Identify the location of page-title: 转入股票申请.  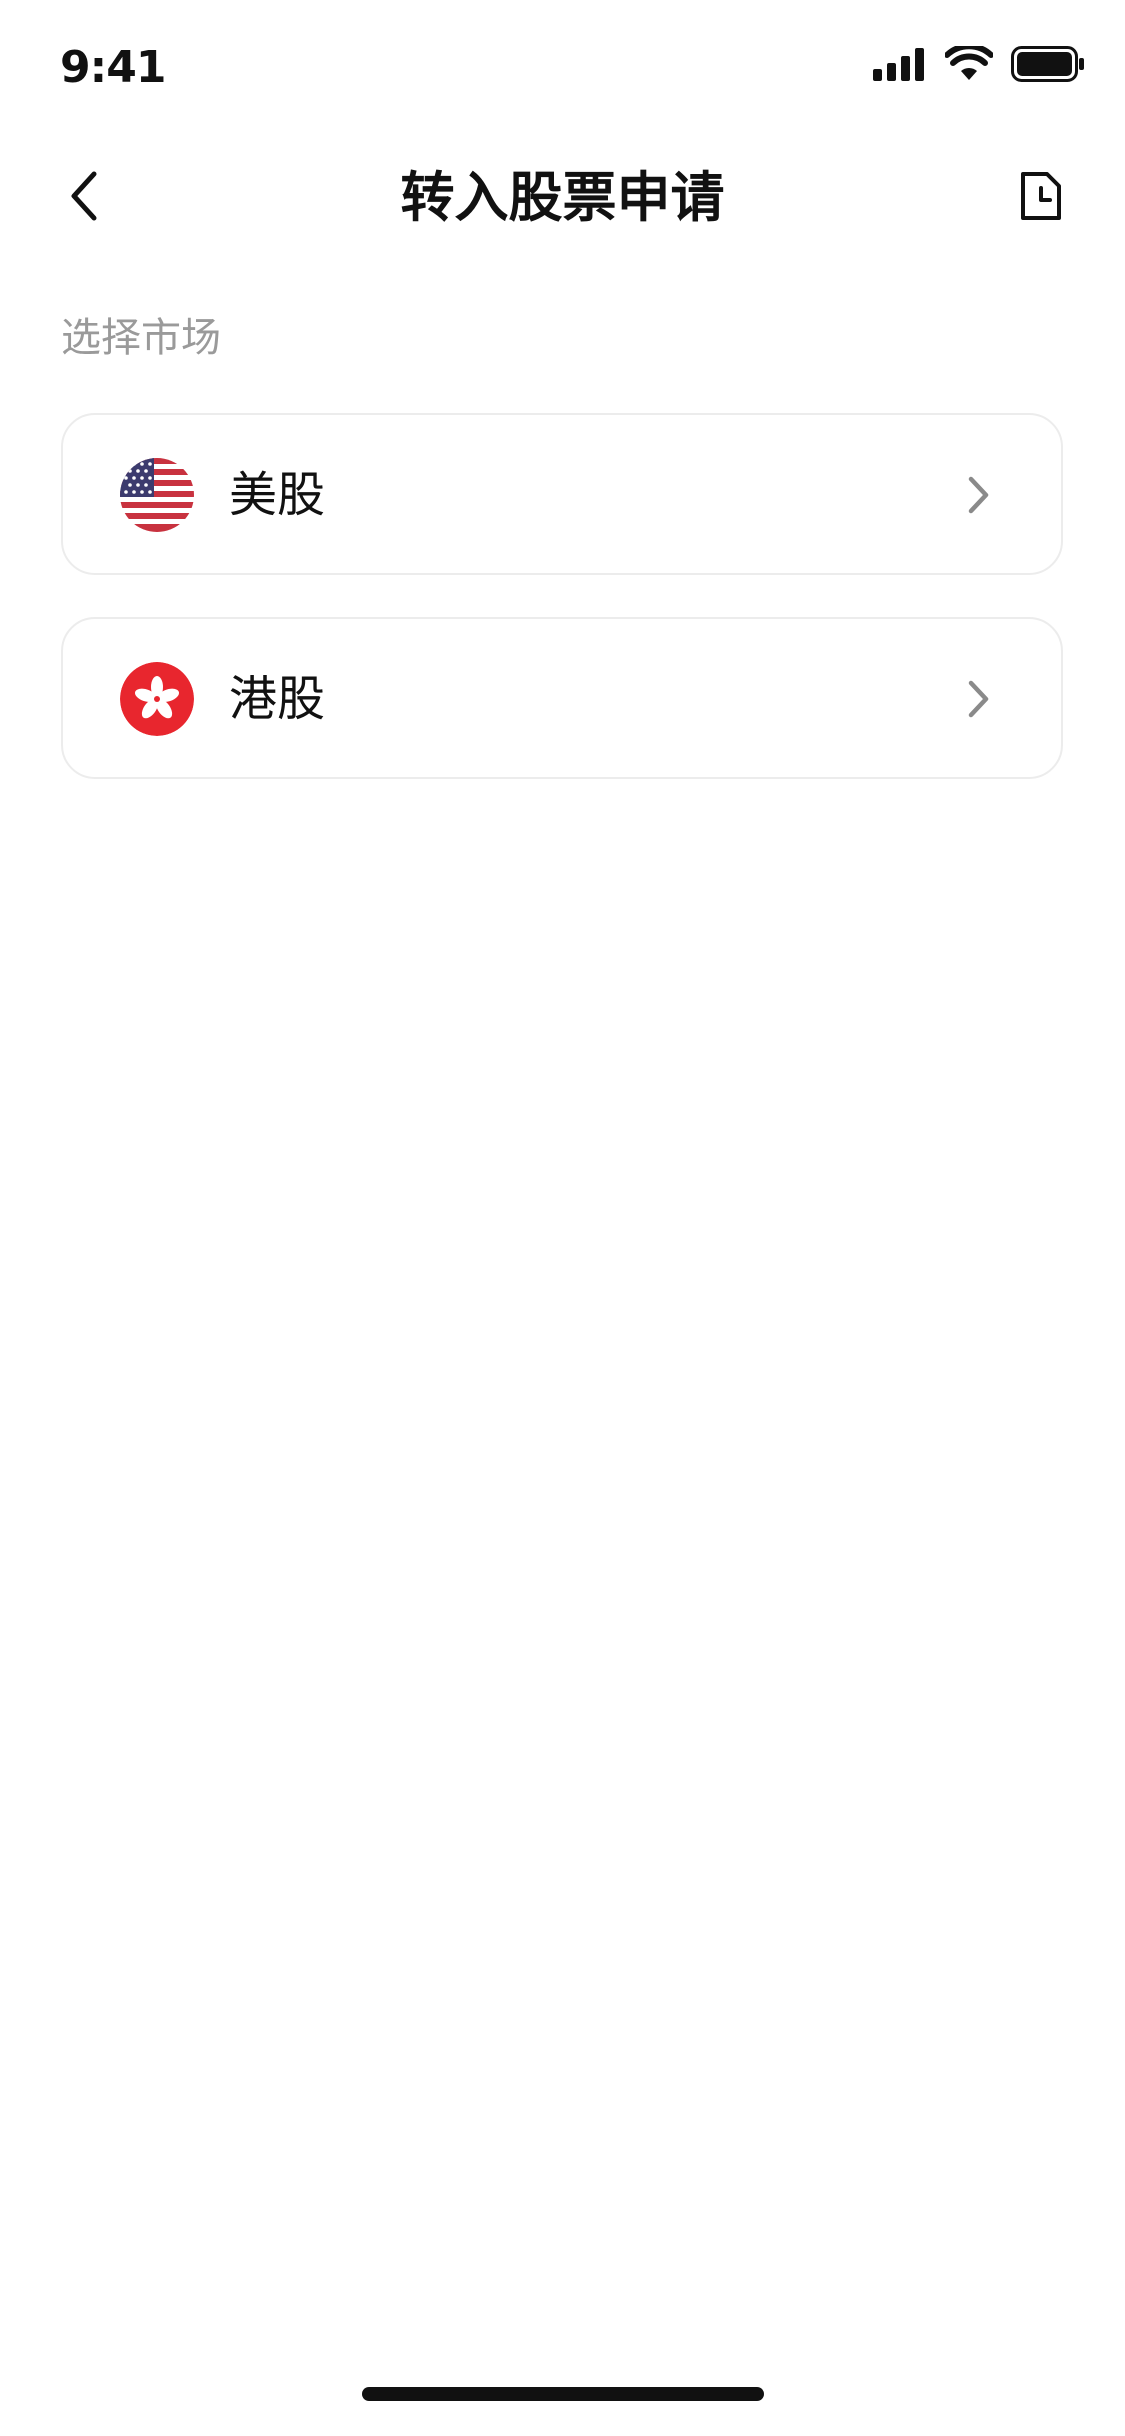
(562, 197).